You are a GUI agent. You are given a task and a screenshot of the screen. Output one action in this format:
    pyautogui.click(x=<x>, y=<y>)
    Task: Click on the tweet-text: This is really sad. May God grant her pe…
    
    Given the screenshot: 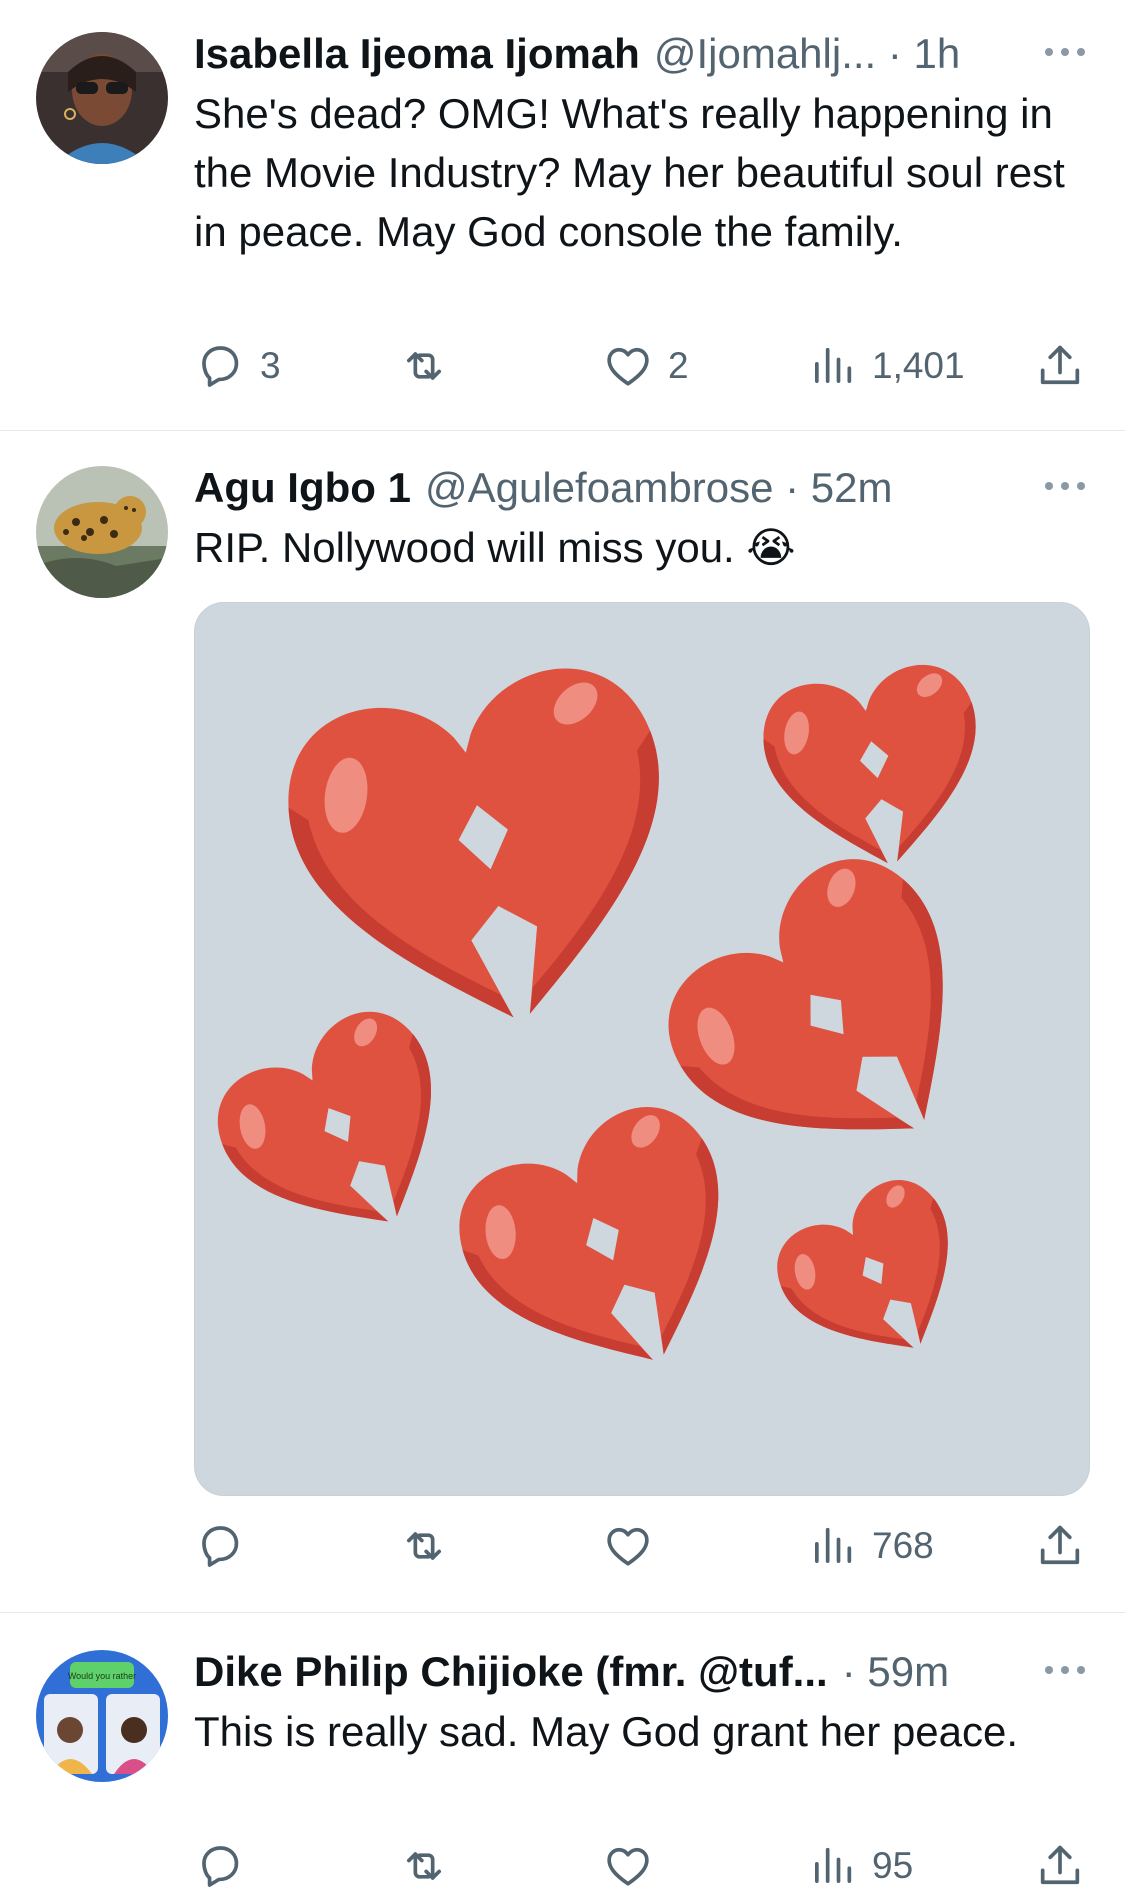 What is the action you would take?
    pyautogui.click(x=606, y=1731)
    